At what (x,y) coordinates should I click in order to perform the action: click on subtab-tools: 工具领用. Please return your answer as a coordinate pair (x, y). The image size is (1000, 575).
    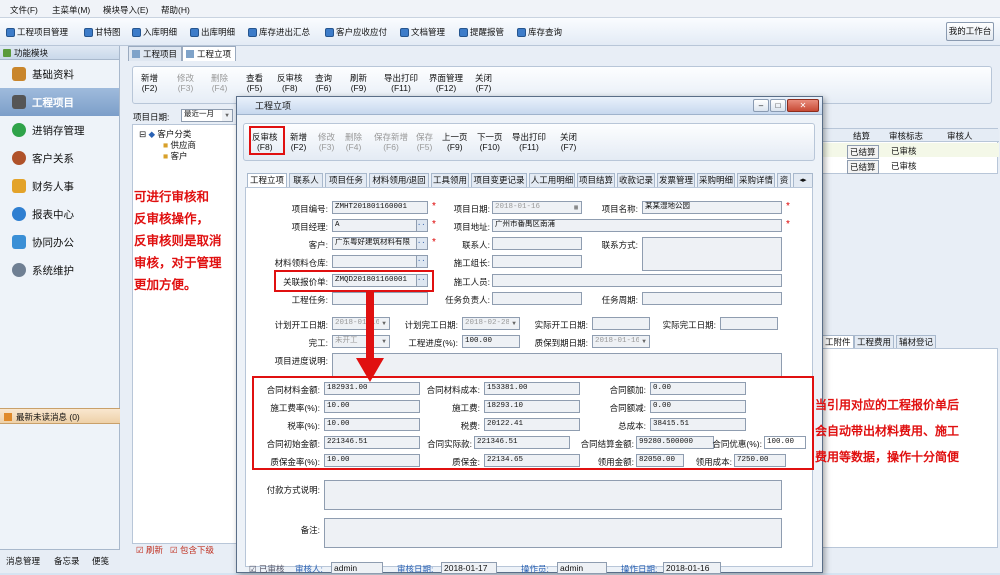
    Looking at the image, I should click on (450, 180).